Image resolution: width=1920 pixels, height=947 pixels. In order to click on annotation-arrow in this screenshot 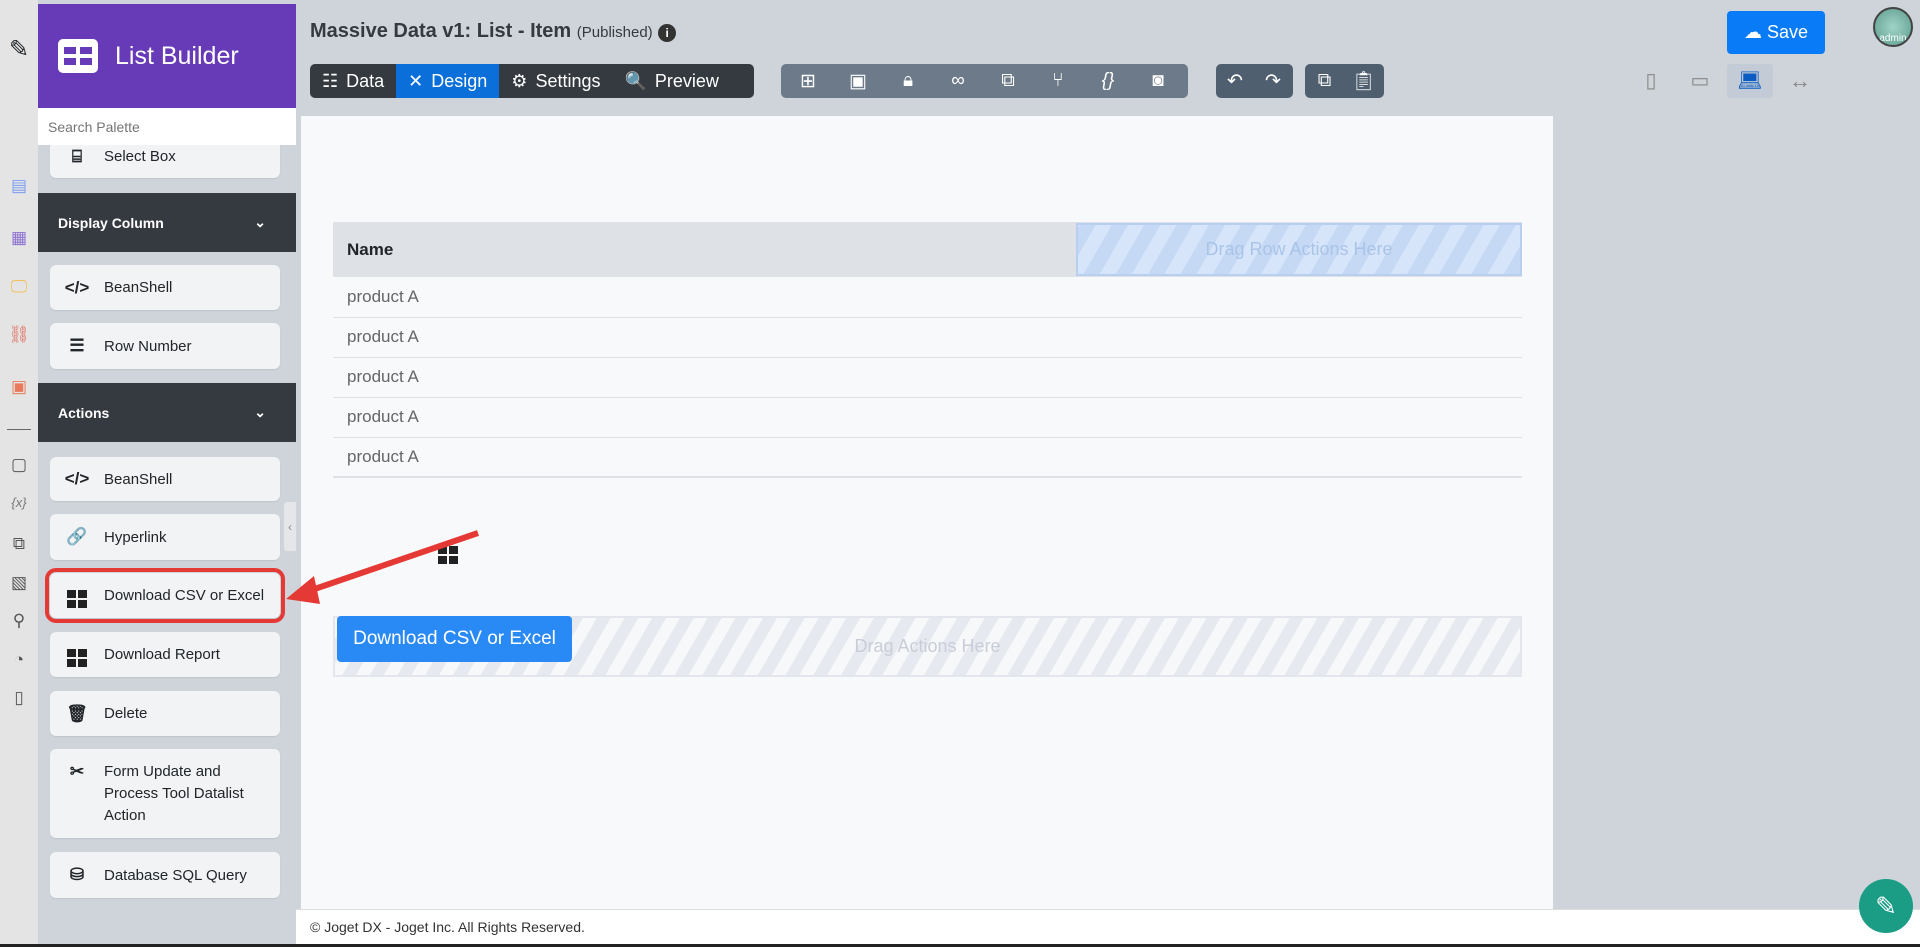, I will do `click(382, 567)`.